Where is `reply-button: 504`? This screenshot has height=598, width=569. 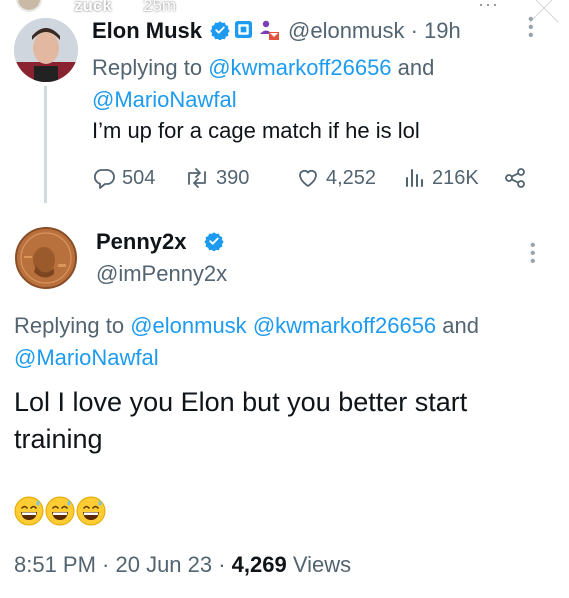 reply-button: 504 is located at coordinates (123, 178).